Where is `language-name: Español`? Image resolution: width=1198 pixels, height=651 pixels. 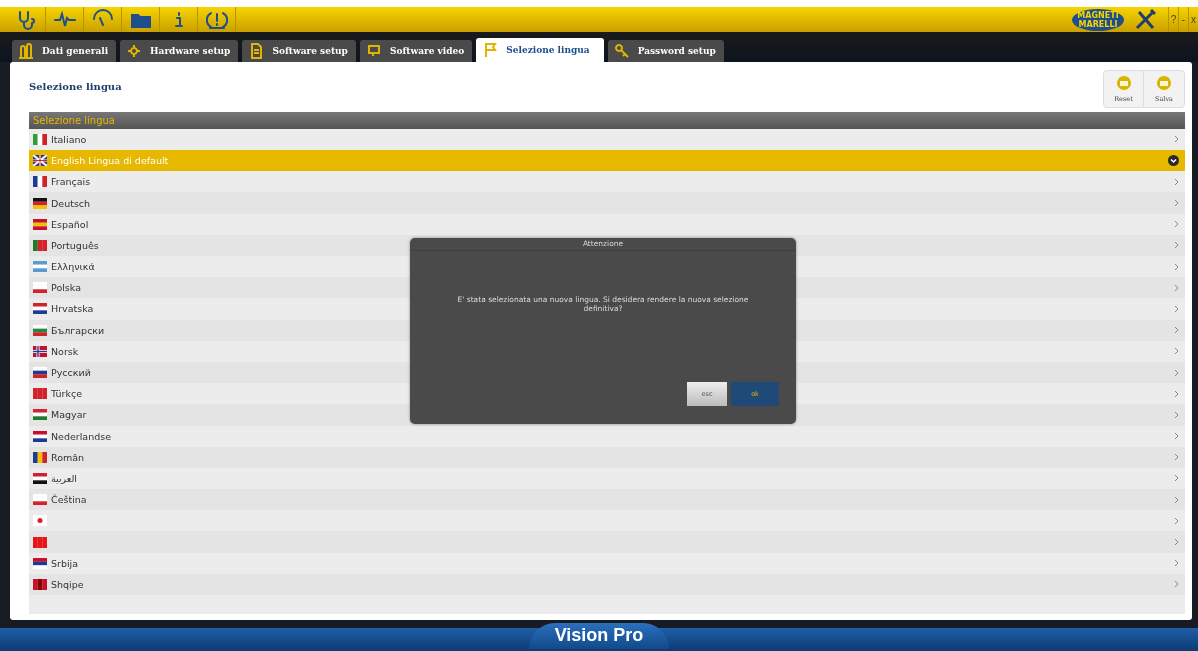 language-name: Español is located at coordinates (70, 224).